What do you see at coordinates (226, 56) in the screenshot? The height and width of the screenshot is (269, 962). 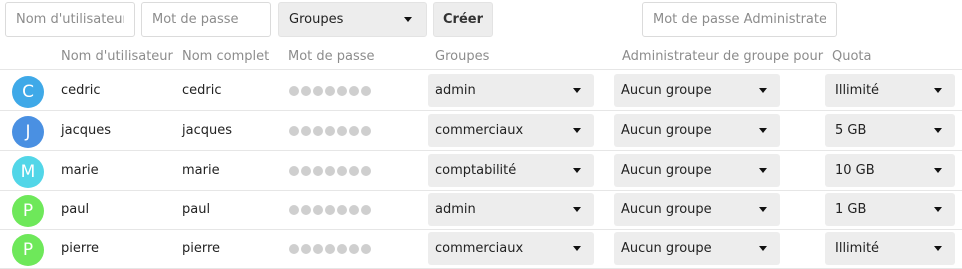 I see `header-fullname: Nom complet` at bounding box center [226, 56].